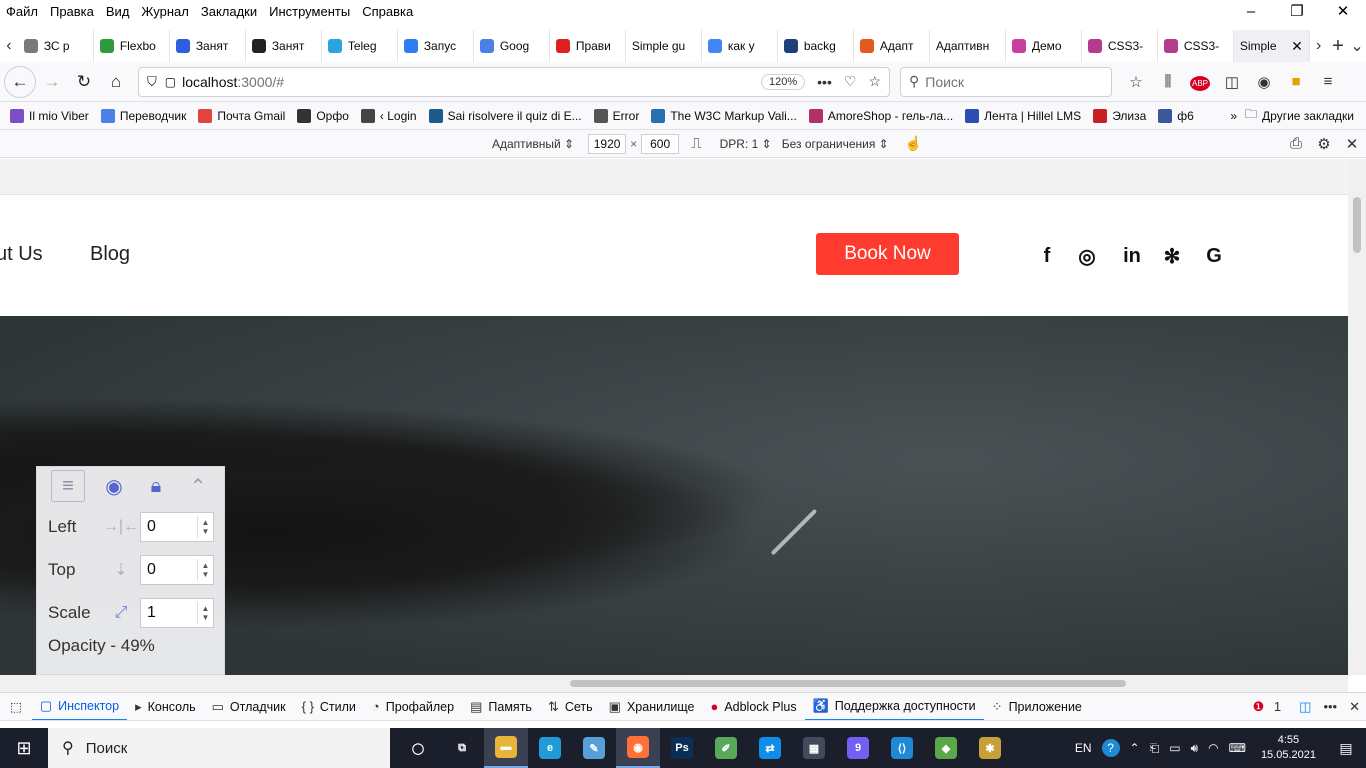  I want to click on viewport-width-input: 1920, so click(607, 143).